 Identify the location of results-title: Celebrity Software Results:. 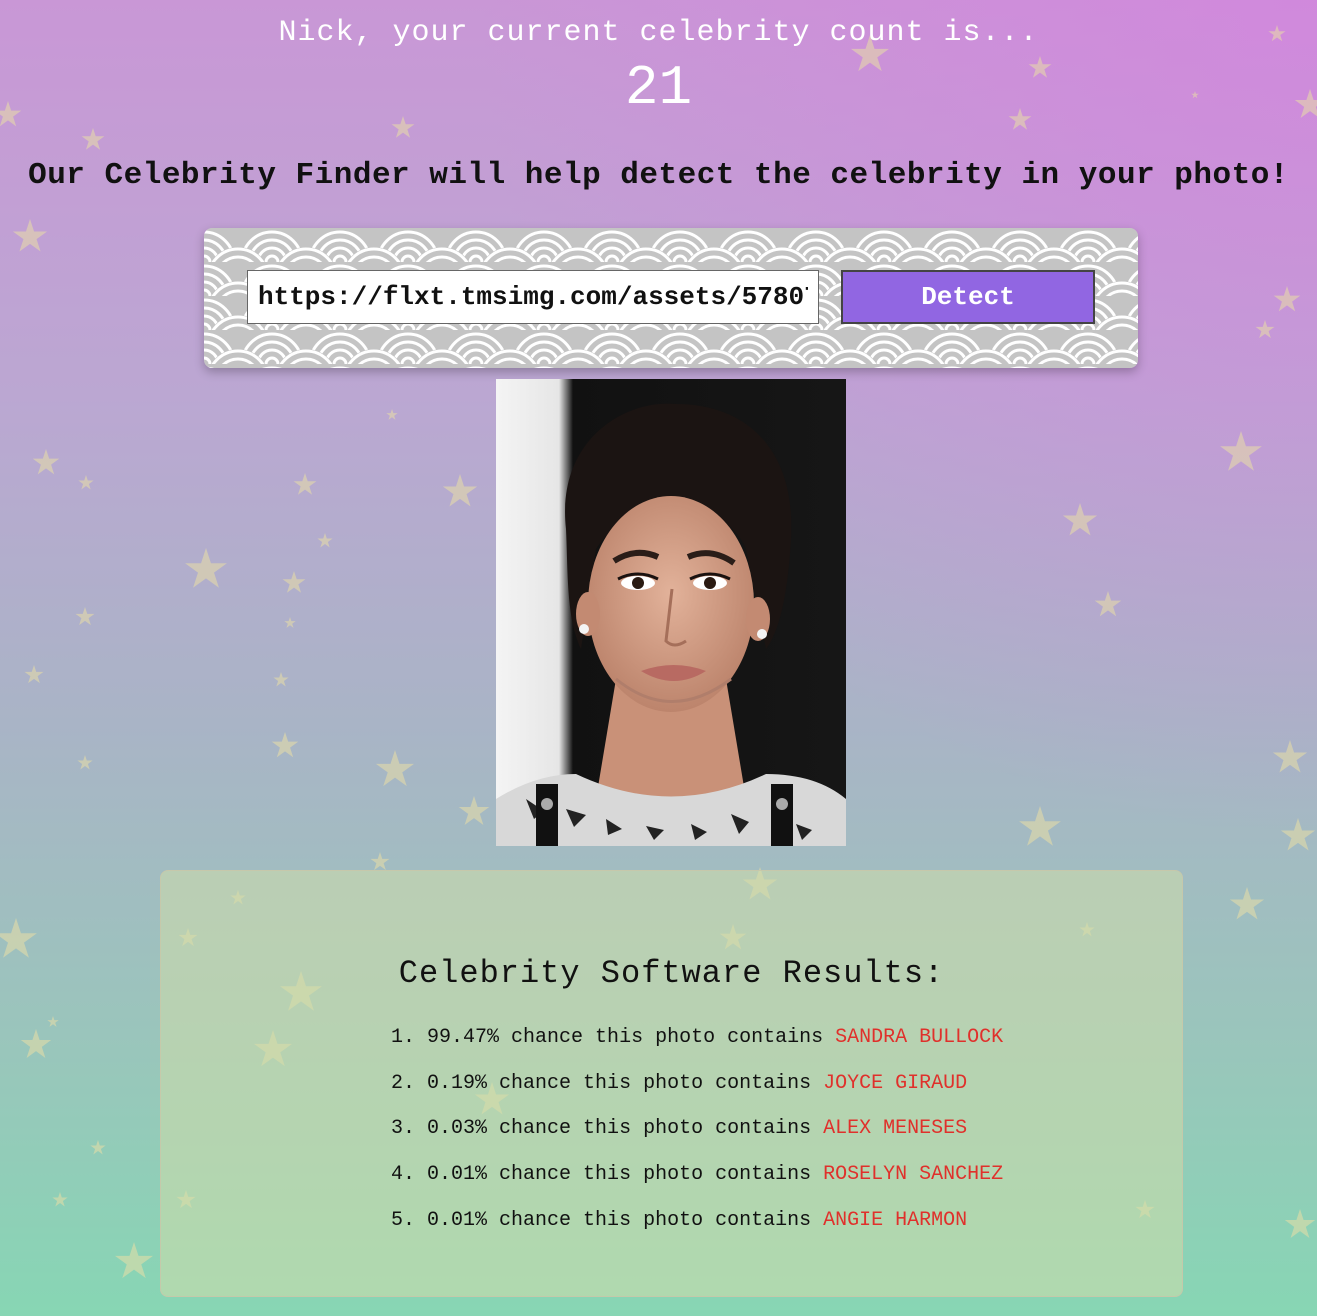
(671, 973).